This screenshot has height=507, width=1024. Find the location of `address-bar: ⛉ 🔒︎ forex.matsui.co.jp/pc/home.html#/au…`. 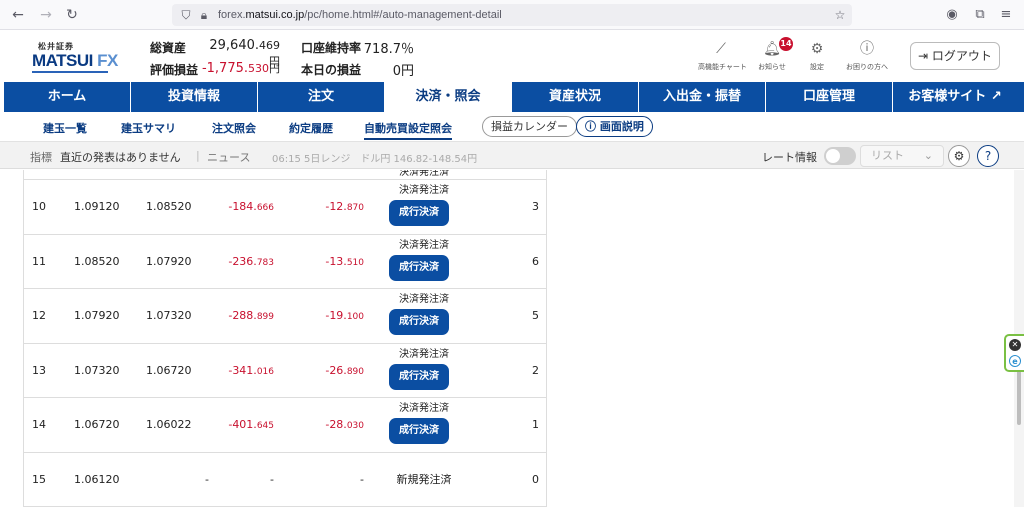

address-bar: ⛉ 🔒︎ forex.matsui.co.jp/pc/home.html#/au… is located at coordinates (512, 15).